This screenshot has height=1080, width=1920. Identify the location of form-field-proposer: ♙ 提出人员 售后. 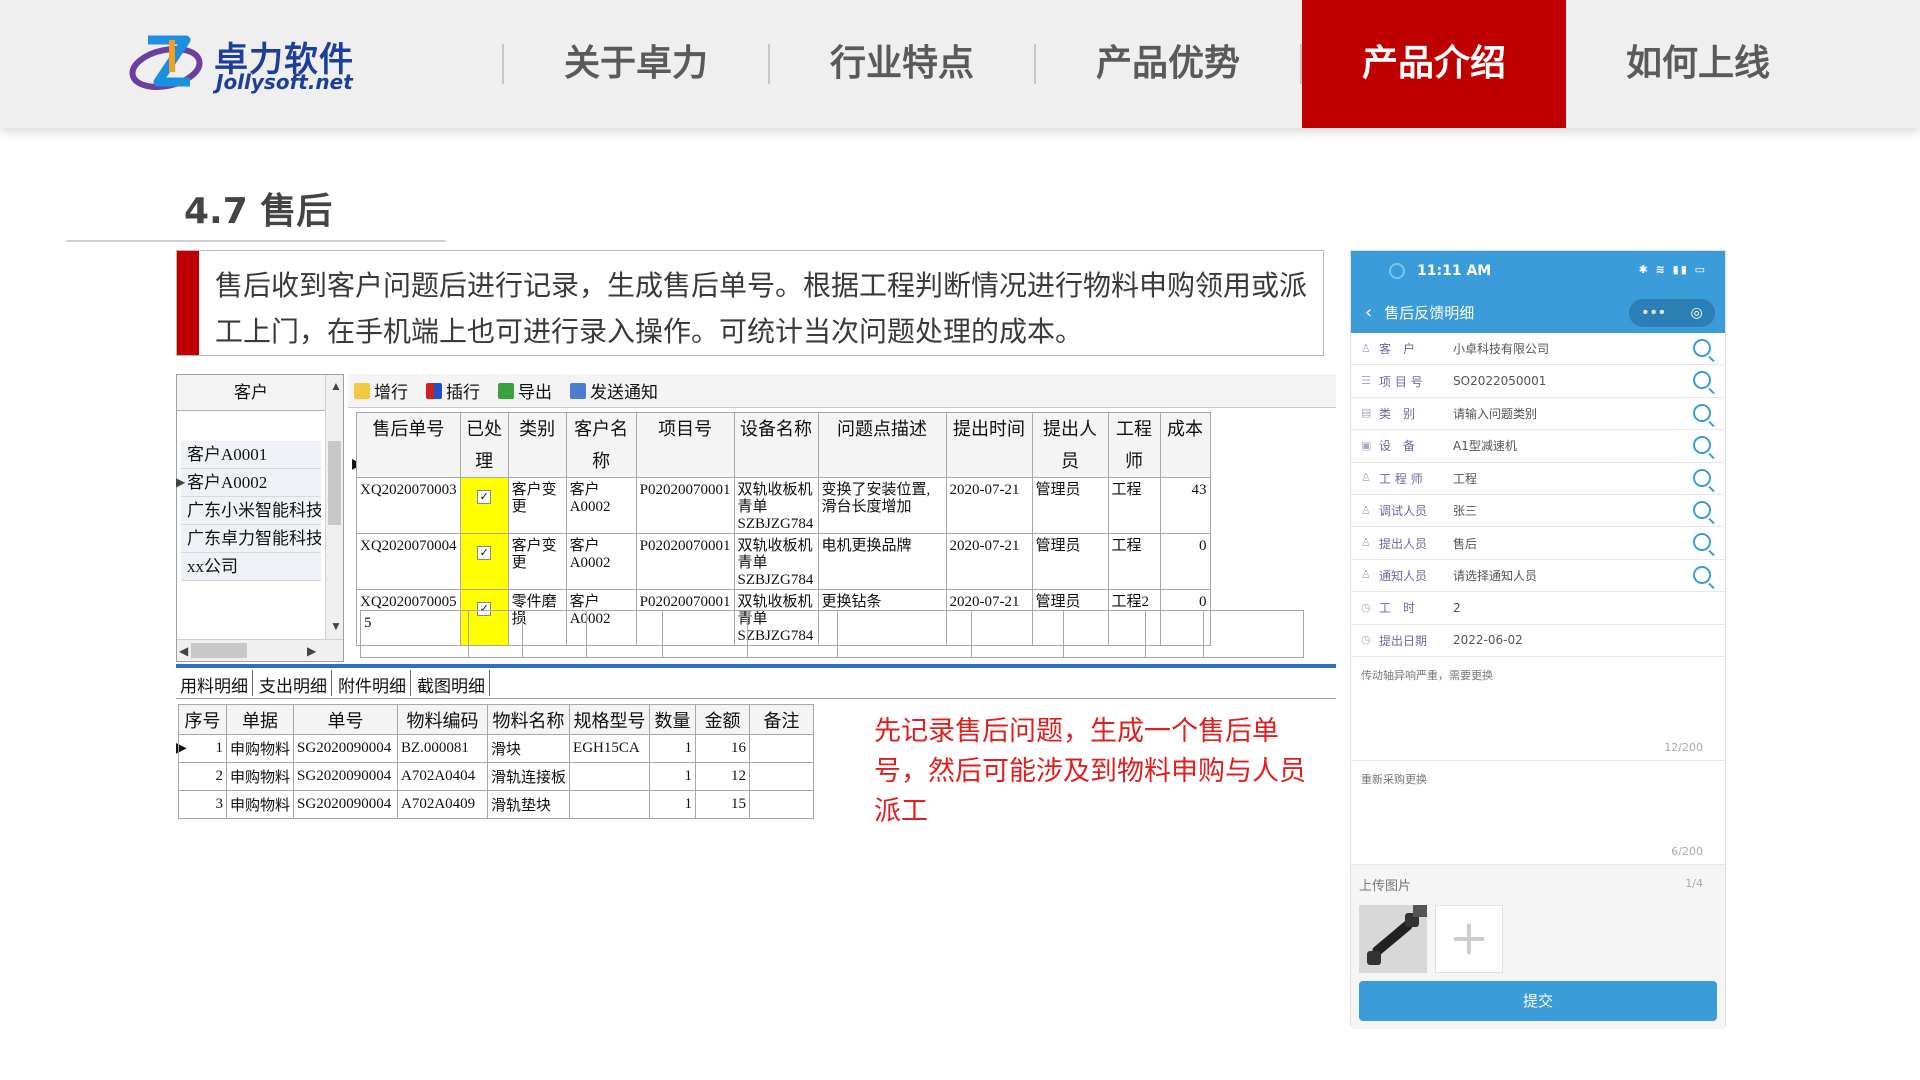
(1538, 543).